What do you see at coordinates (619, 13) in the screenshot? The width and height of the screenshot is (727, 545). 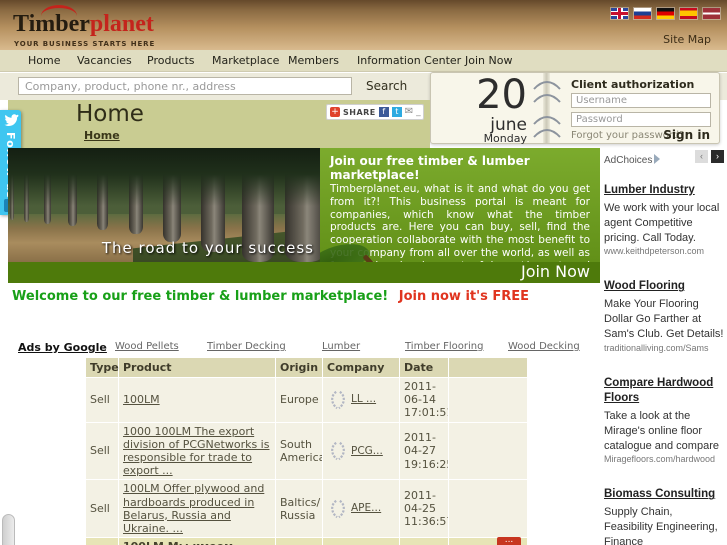 I see `flag-uk-icon` at bounding box center [619, 13].